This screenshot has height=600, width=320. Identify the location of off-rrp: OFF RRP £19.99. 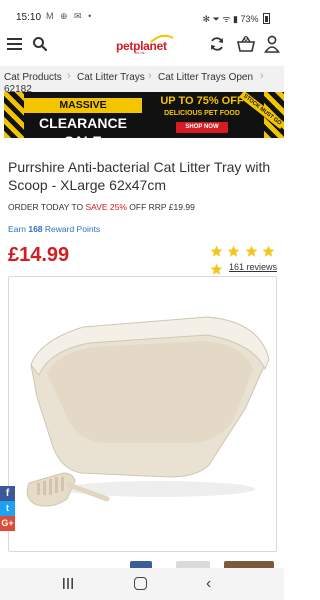
(162, 207).